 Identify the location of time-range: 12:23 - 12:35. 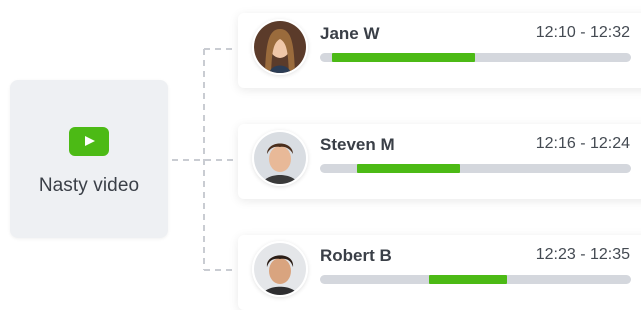
(582, 254).